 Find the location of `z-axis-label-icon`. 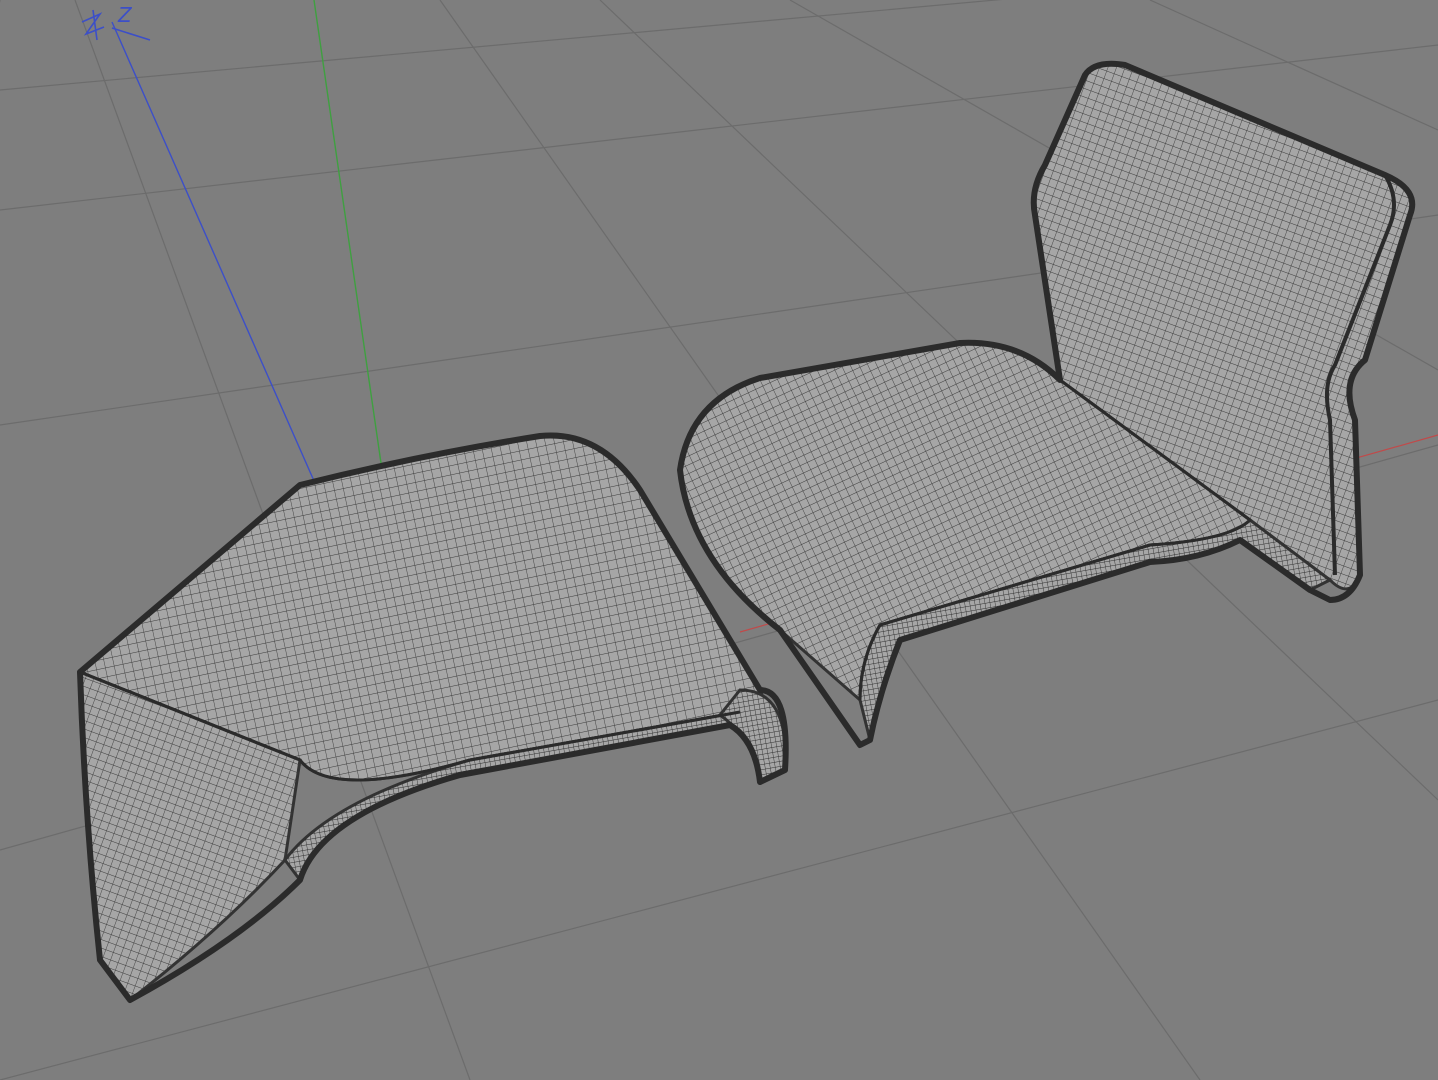

z-axis-label-icon is located at coordinates (116, 25).